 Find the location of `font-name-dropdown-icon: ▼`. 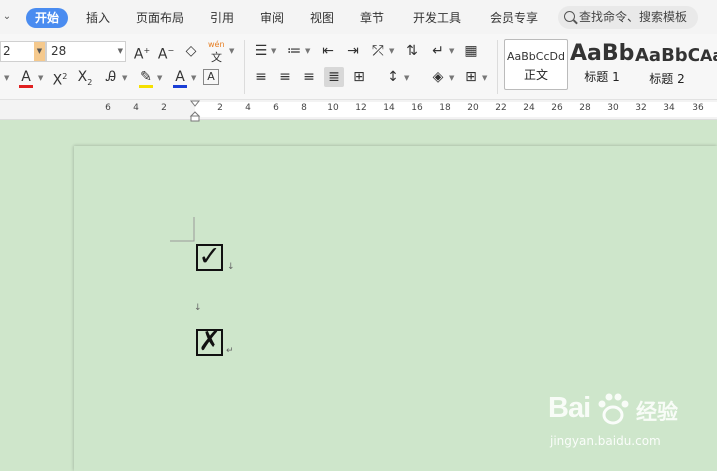

font-name-dropdown-icon: ▼ is located at coordinates (39, 51).